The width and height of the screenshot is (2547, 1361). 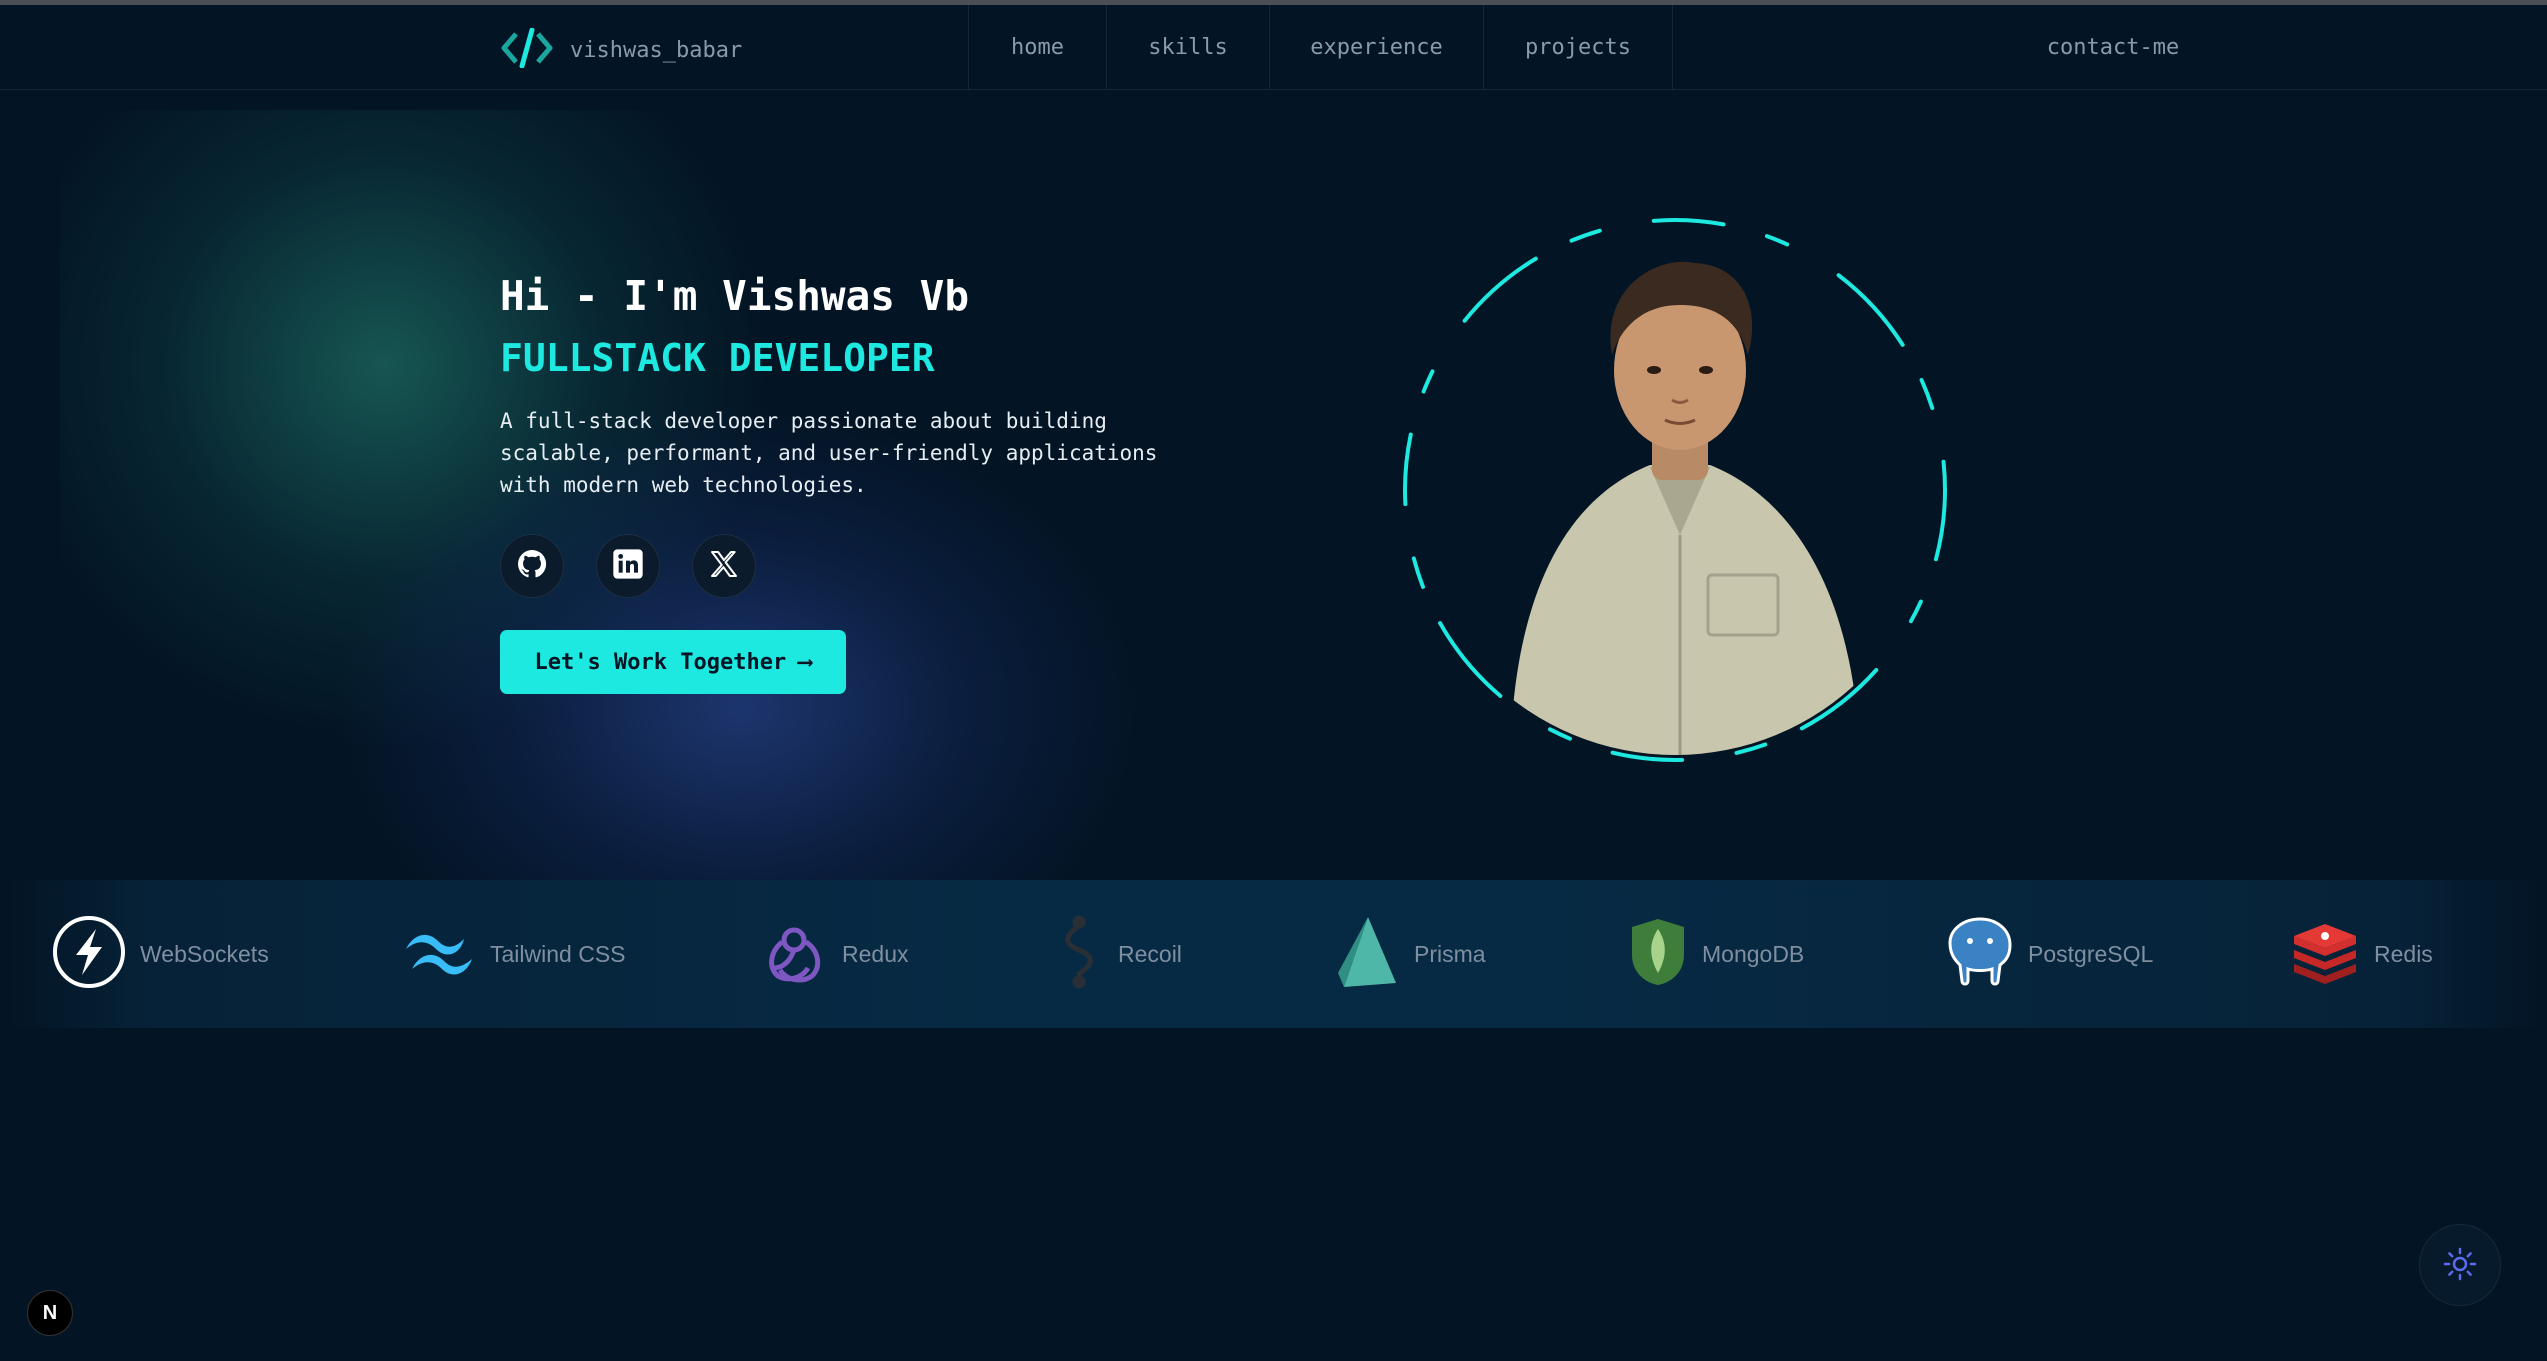 What do you see at coordinates (1993, 47) in the screenshot?
I see `nav-contact-me: contact-me` at bounding box center [1993, 47].